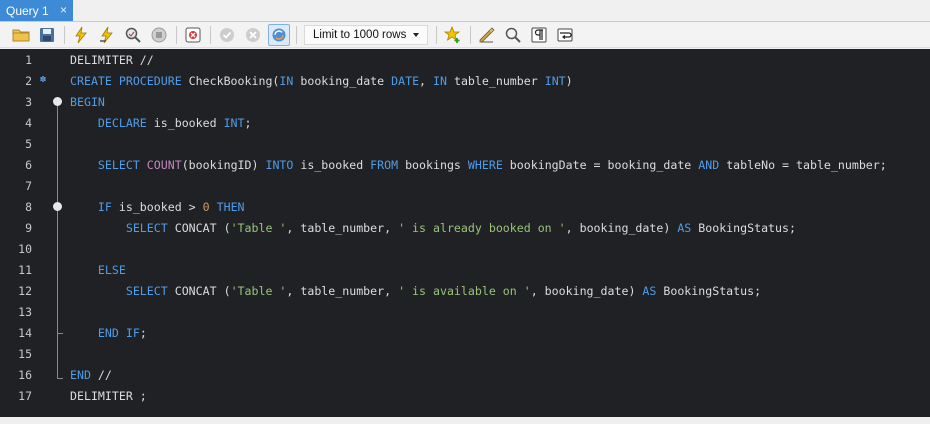 The width and height of the screenshot is (930, 424). Describe the element at coordinates (279, 164) in the screenshot. I see `sql-keyword: INTO` at that location.